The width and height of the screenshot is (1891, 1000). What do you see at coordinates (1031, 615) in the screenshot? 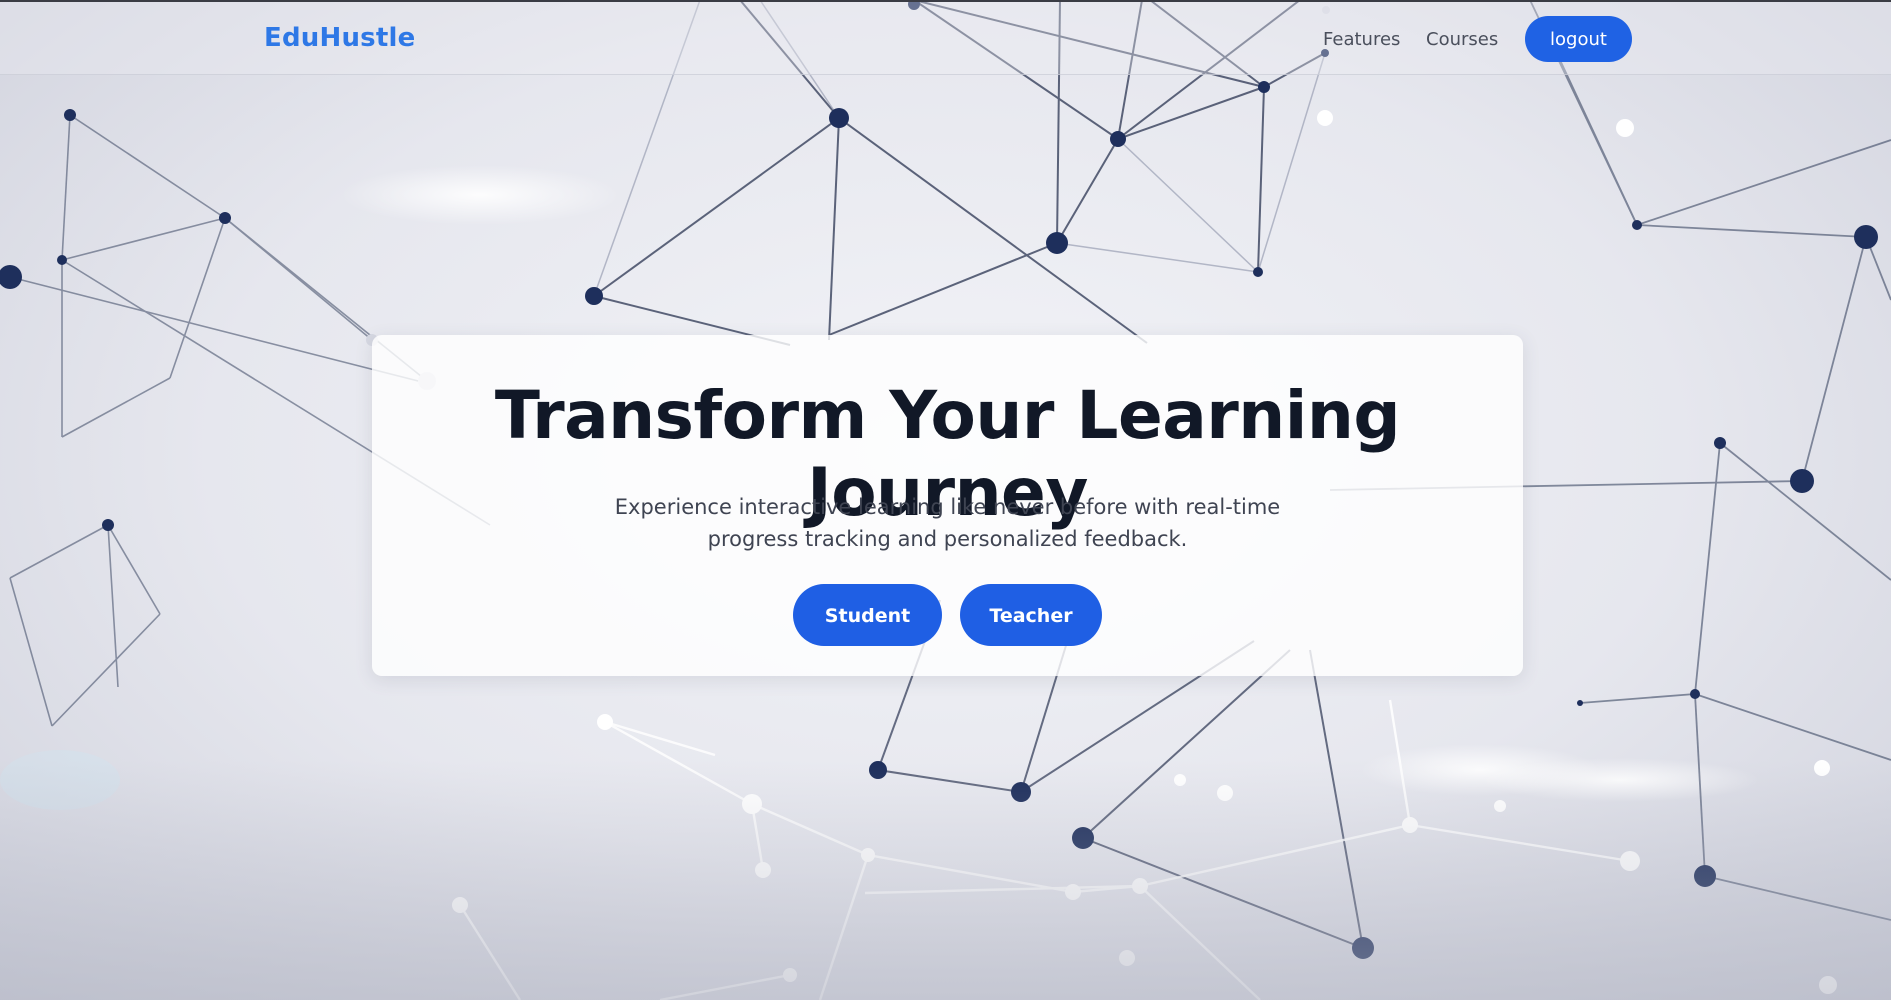
I see `teacher-button: Teacher` at bounding box center [1031, 615].